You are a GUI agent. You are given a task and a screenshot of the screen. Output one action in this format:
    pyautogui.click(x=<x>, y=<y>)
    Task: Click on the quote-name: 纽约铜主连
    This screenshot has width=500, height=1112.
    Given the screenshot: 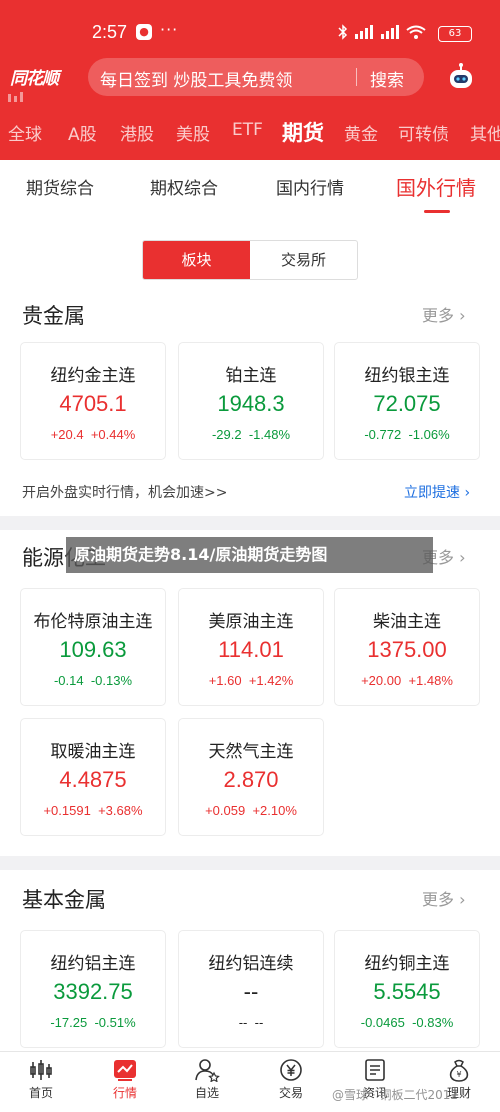 What is the action you would take?
    pyautogui.click(x=407, y=964)
    